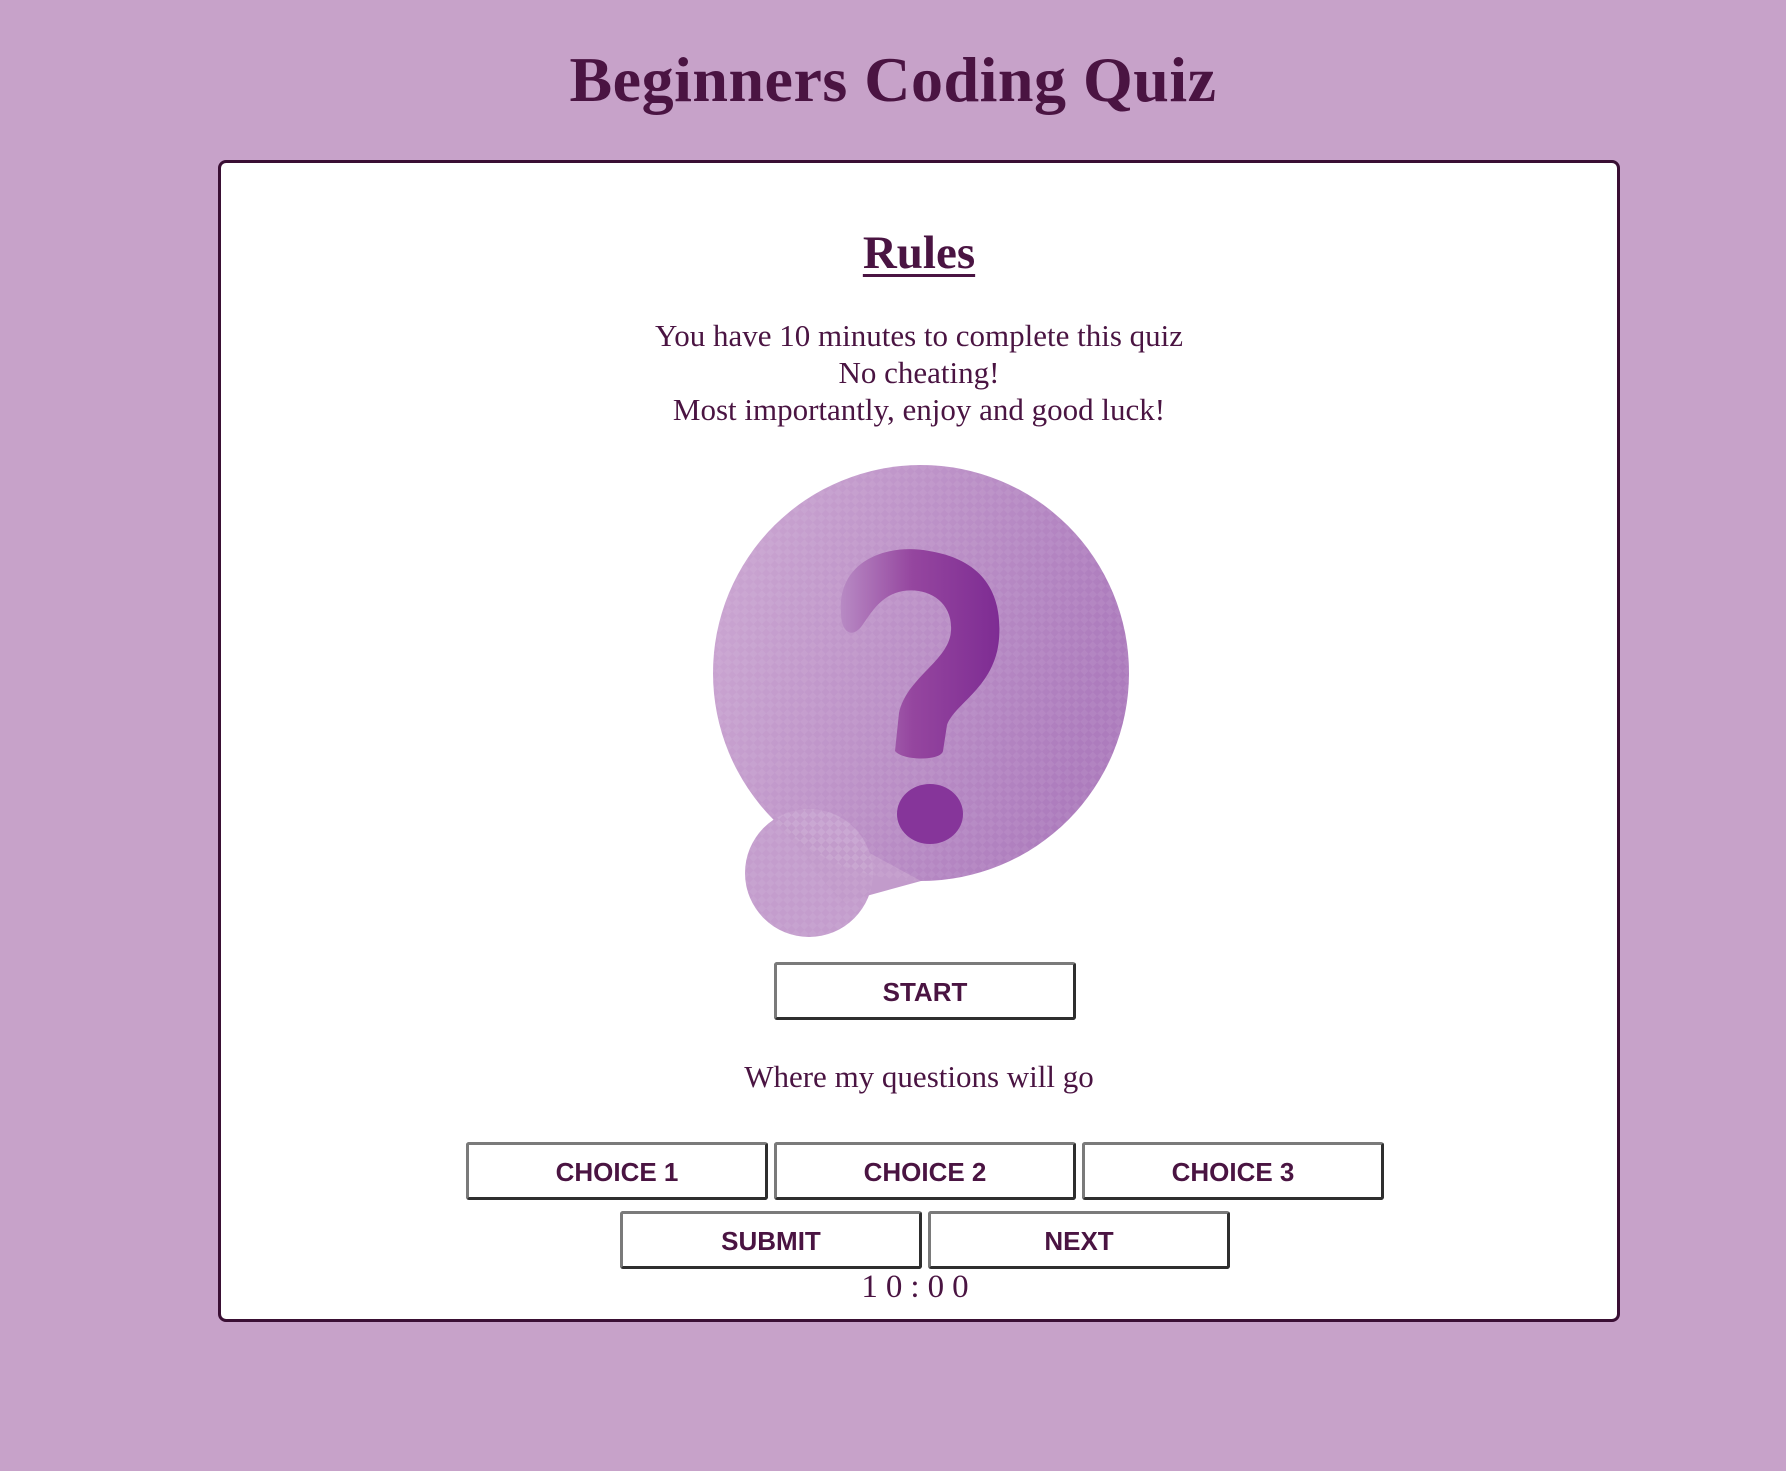 The height and width of the screenshot is (1471, 1786). What do you see at coordinates (919, 1076) in the screenshot?
I see `question-text: Where my questions will go` at bounding box center [919, 1076].